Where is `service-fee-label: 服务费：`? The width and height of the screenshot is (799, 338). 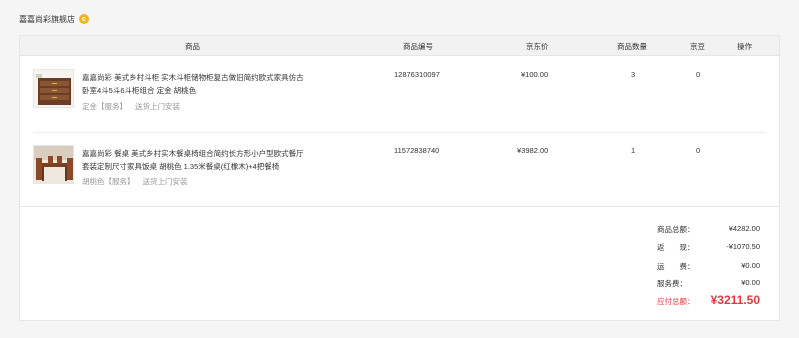 service-fee-label: 服务费： is located at coordinates (672, 283).